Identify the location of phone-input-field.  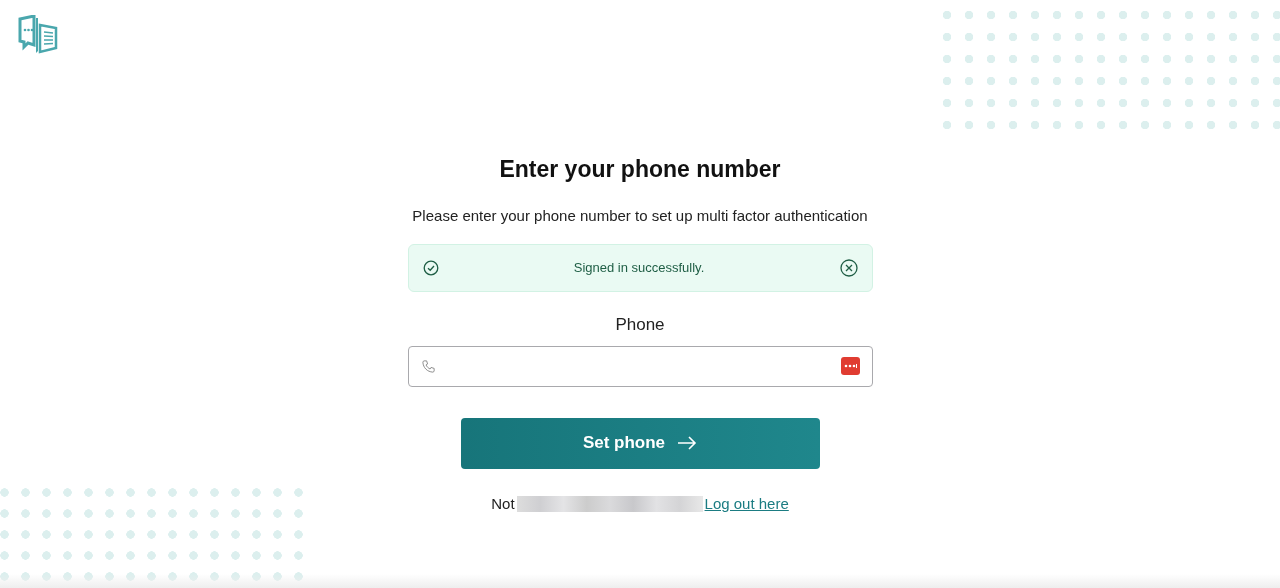
(640, 366).